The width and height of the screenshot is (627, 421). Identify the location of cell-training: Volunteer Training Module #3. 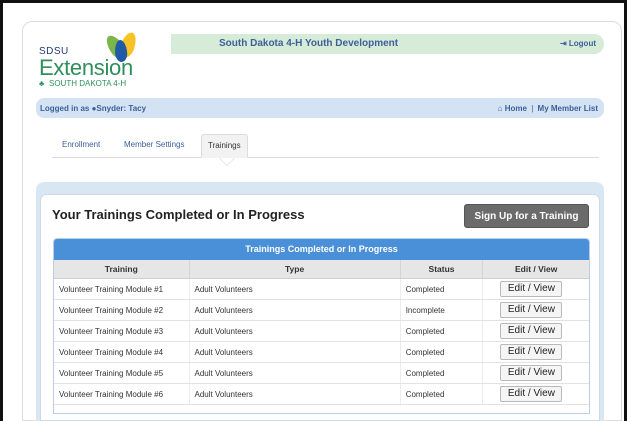
(122, 331).